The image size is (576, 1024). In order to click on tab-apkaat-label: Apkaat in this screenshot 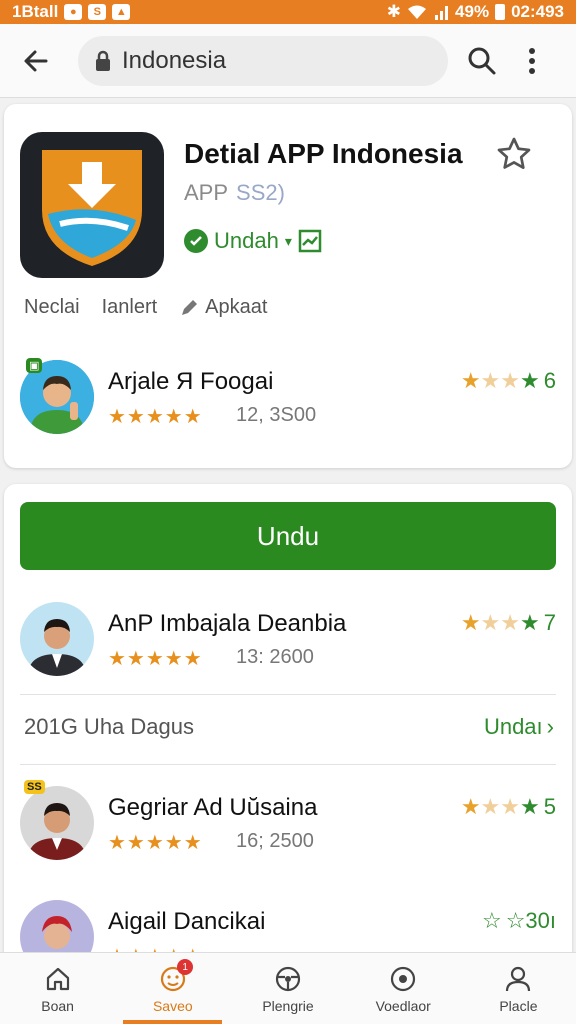, I will do `click(236, 307)`.